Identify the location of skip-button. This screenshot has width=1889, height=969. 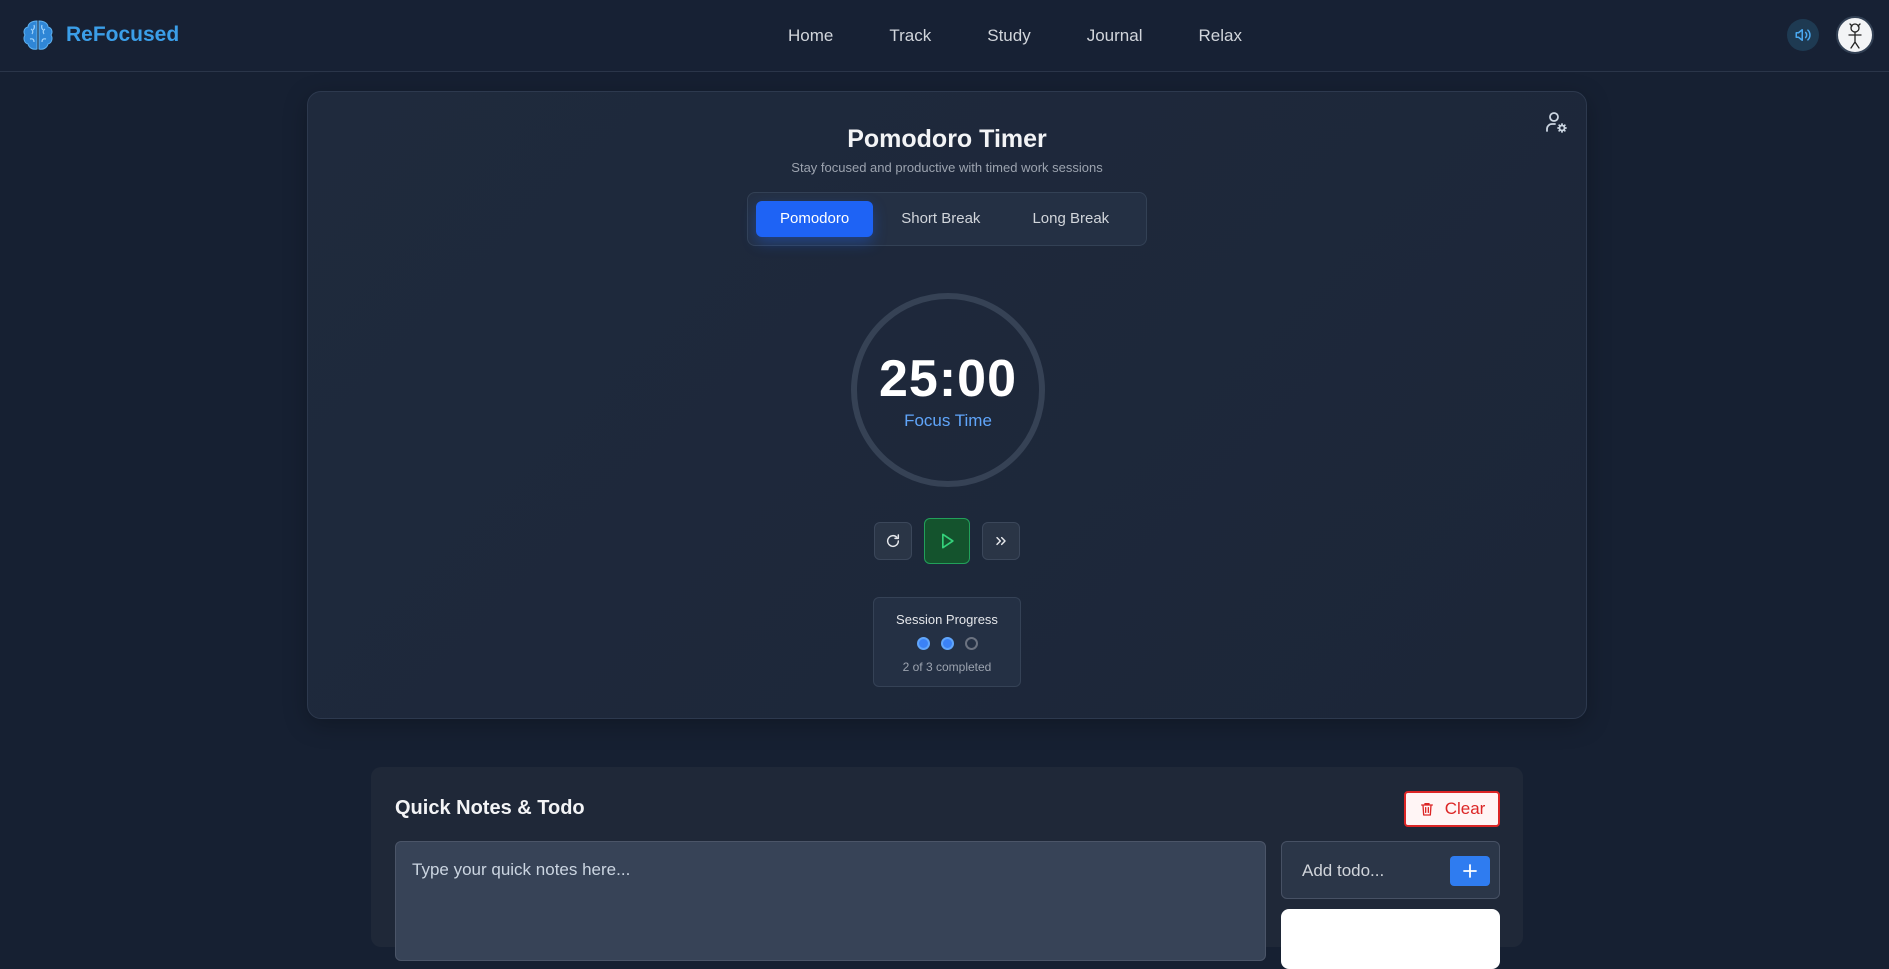
(1001, 541).